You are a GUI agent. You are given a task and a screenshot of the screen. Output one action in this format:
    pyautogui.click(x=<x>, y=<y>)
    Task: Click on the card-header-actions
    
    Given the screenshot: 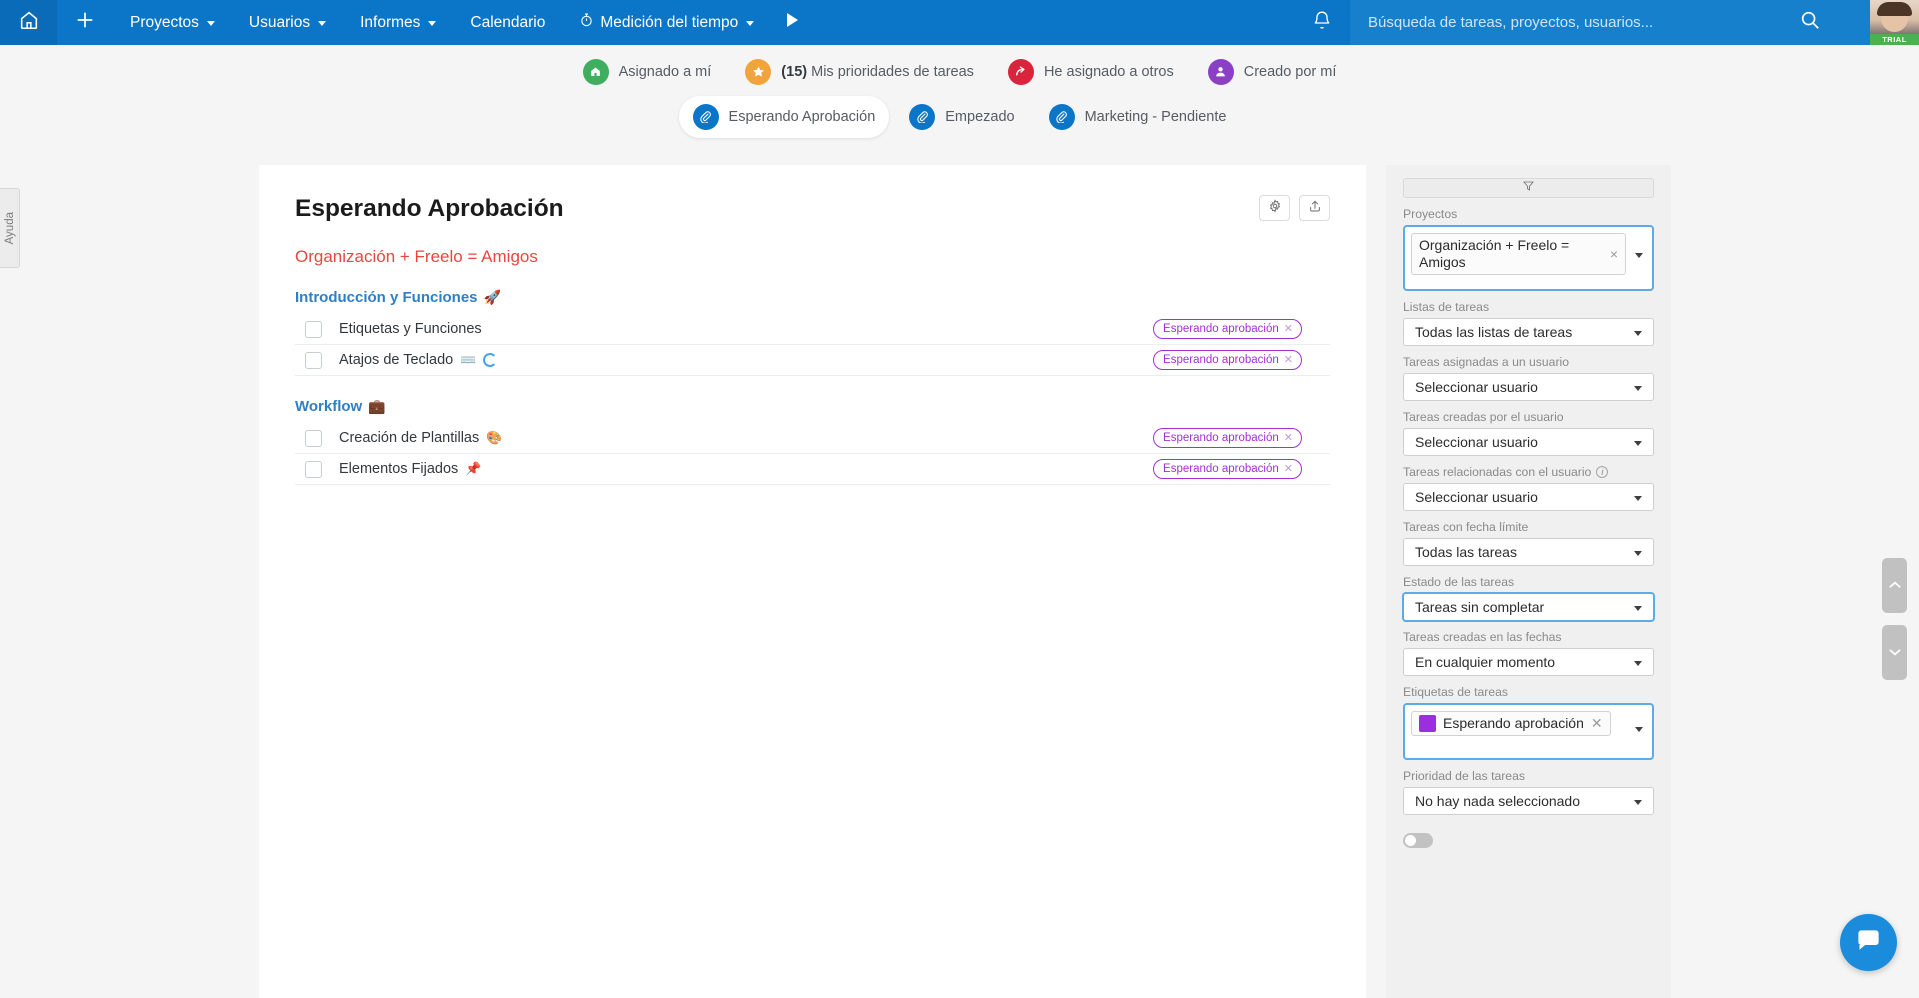 What is the action you would take?
    pyautogui.click(x=1294, y=208)
    